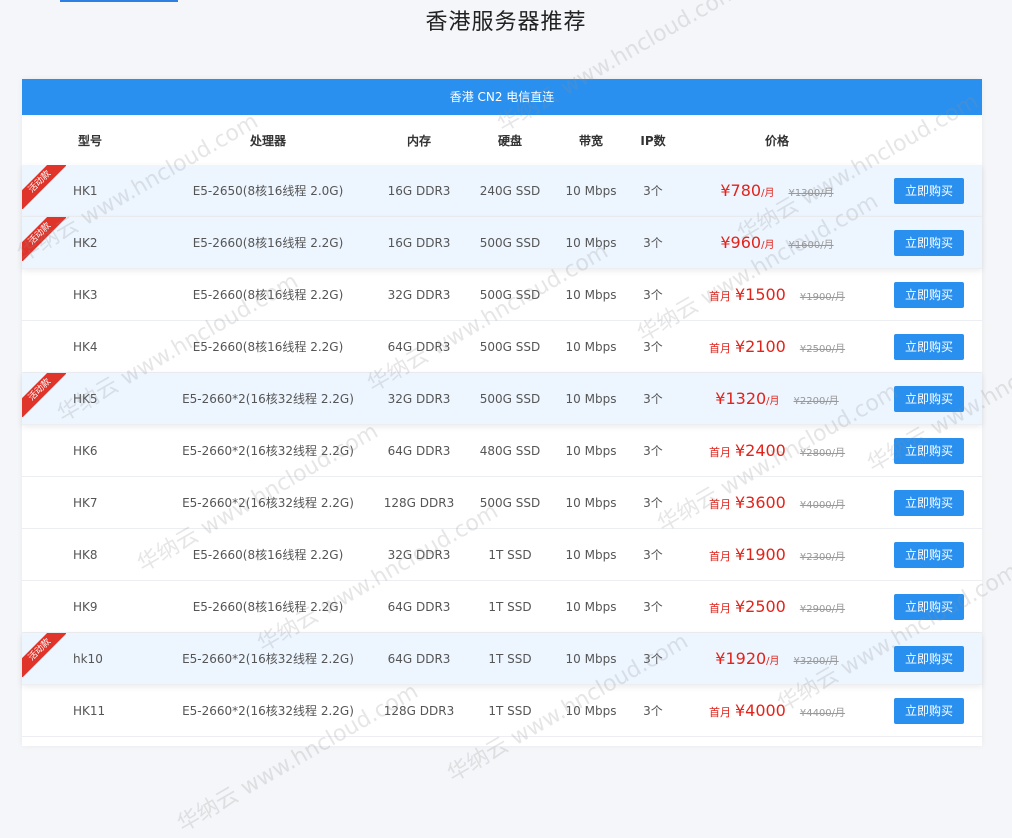 The image size is (1012, 838). I want to click on price-group: 首月 ¥2100 ¥2500/月, so click(777, 346).